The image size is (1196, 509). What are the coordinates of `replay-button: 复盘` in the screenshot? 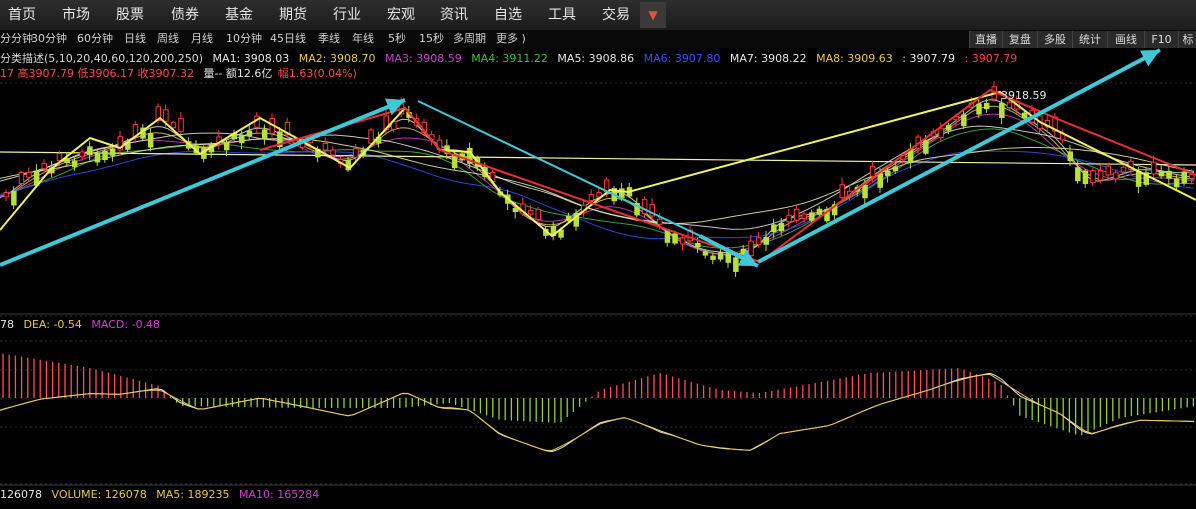 It's located at (1019, 39).